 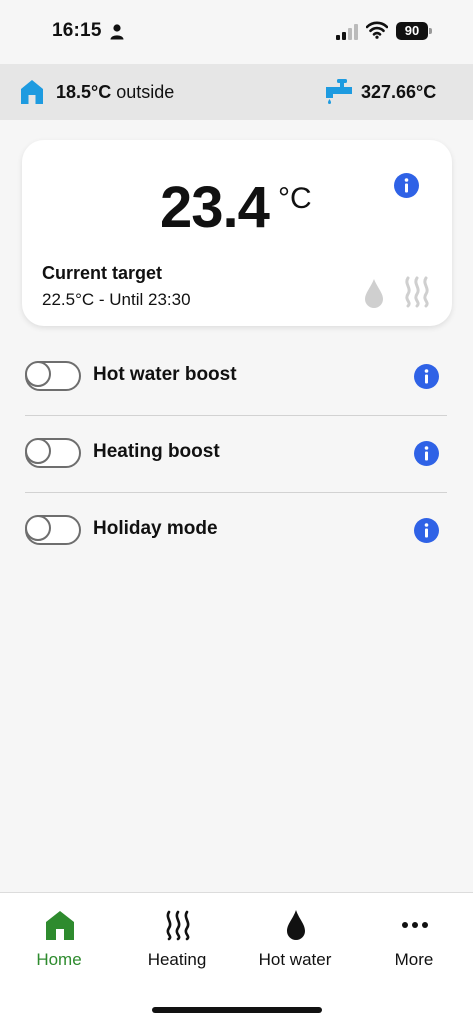 What do you see at coordinates (53, 376) in the screenshot?
I see `hot-water-boost-toggle` at bounding box center [53, 376].